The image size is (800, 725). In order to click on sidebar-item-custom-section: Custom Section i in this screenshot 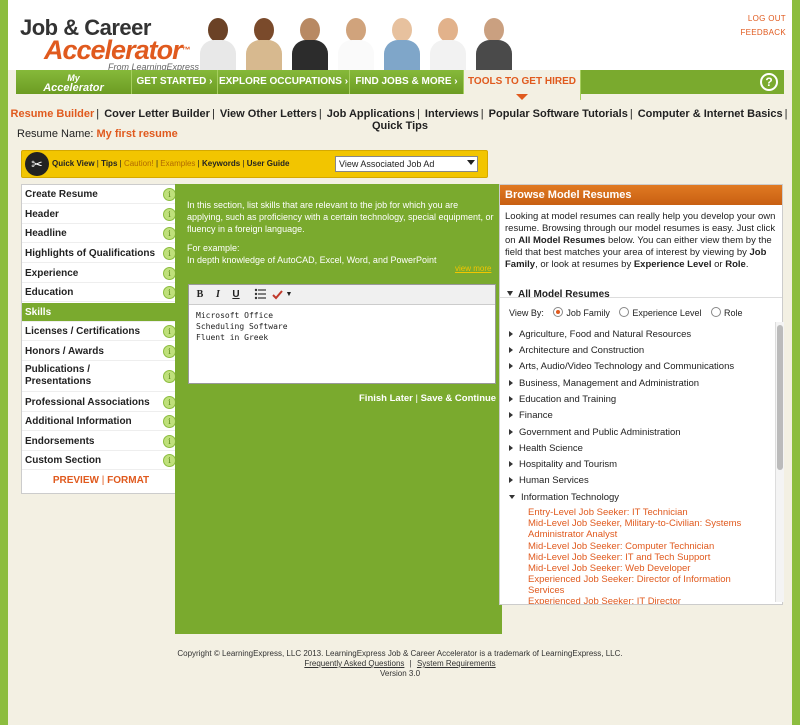, I will do `click(101, 460)`.